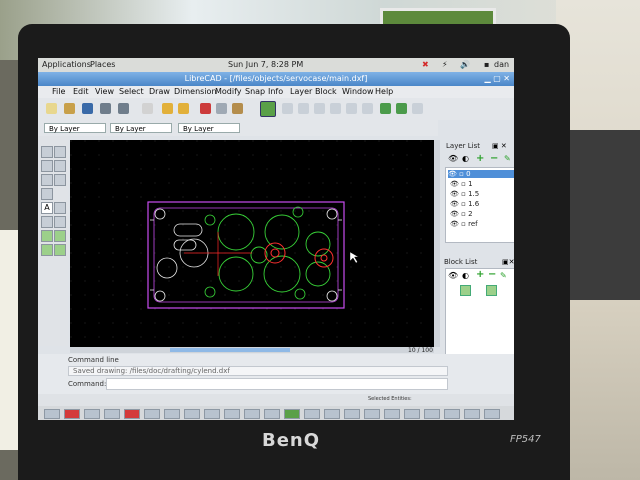 The width and height of the screenshot is (640, 480). I want to click on modify-tool-icon, so click(47, 236).